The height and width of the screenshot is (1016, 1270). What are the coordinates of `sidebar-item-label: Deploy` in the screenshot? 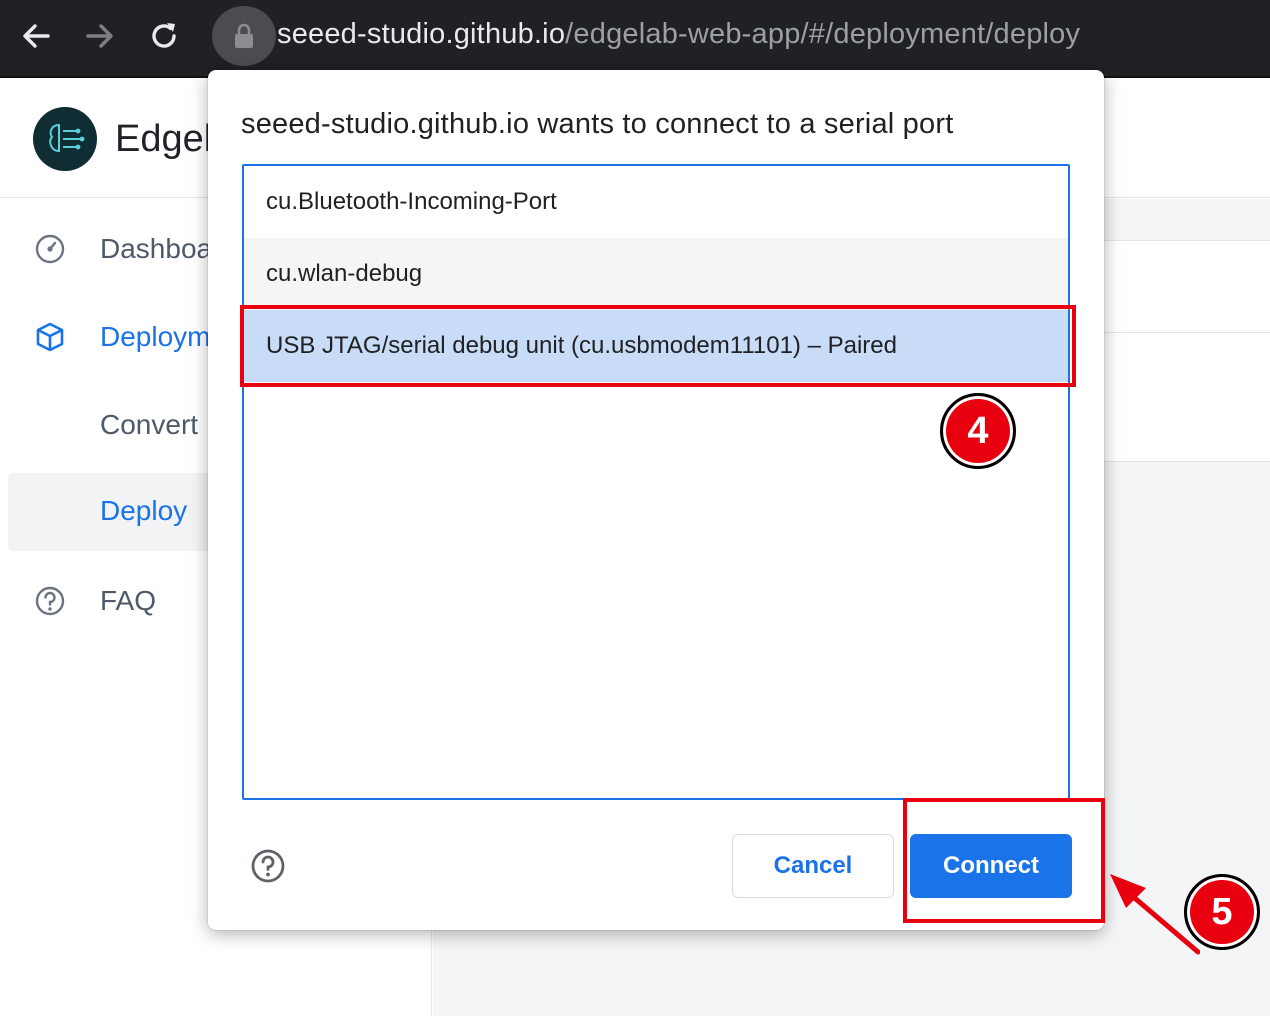 It's located at (144, 510).